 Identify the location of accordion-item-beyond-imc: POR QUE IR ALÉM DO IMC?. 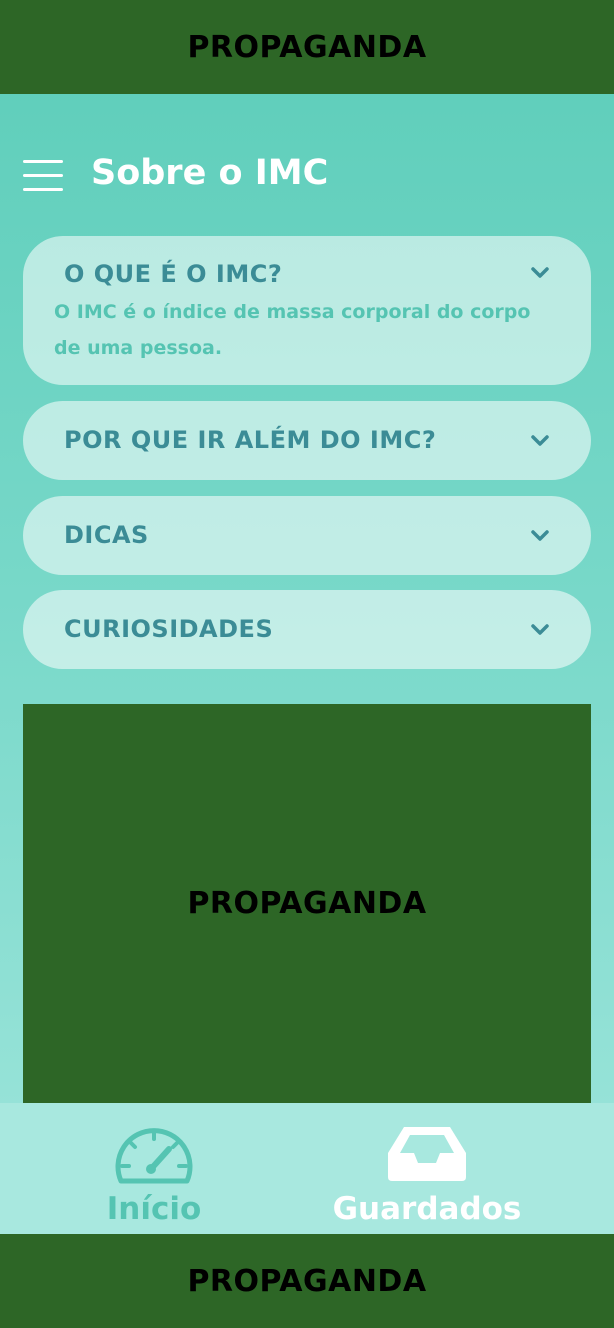
(307, 440).